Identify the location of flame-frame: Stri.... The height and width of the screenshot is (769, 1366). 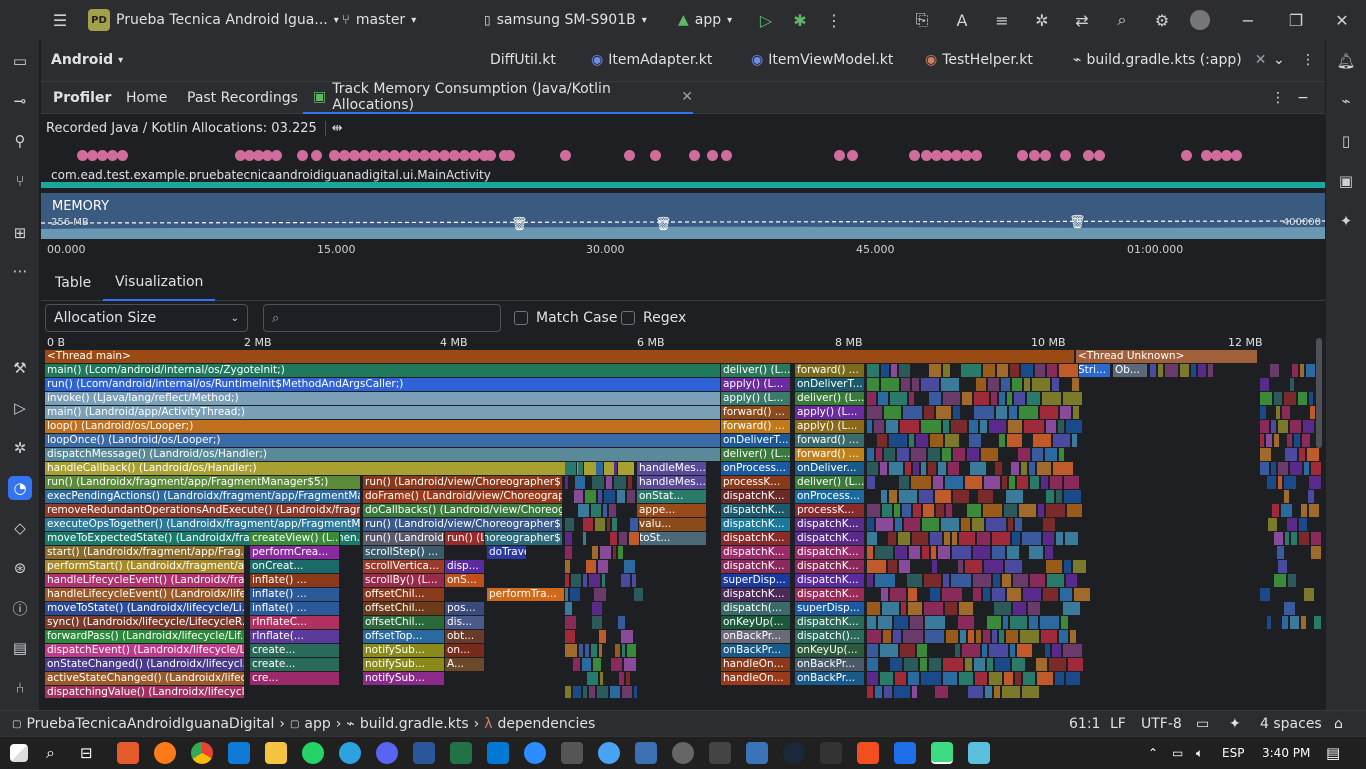
(1093, 370).